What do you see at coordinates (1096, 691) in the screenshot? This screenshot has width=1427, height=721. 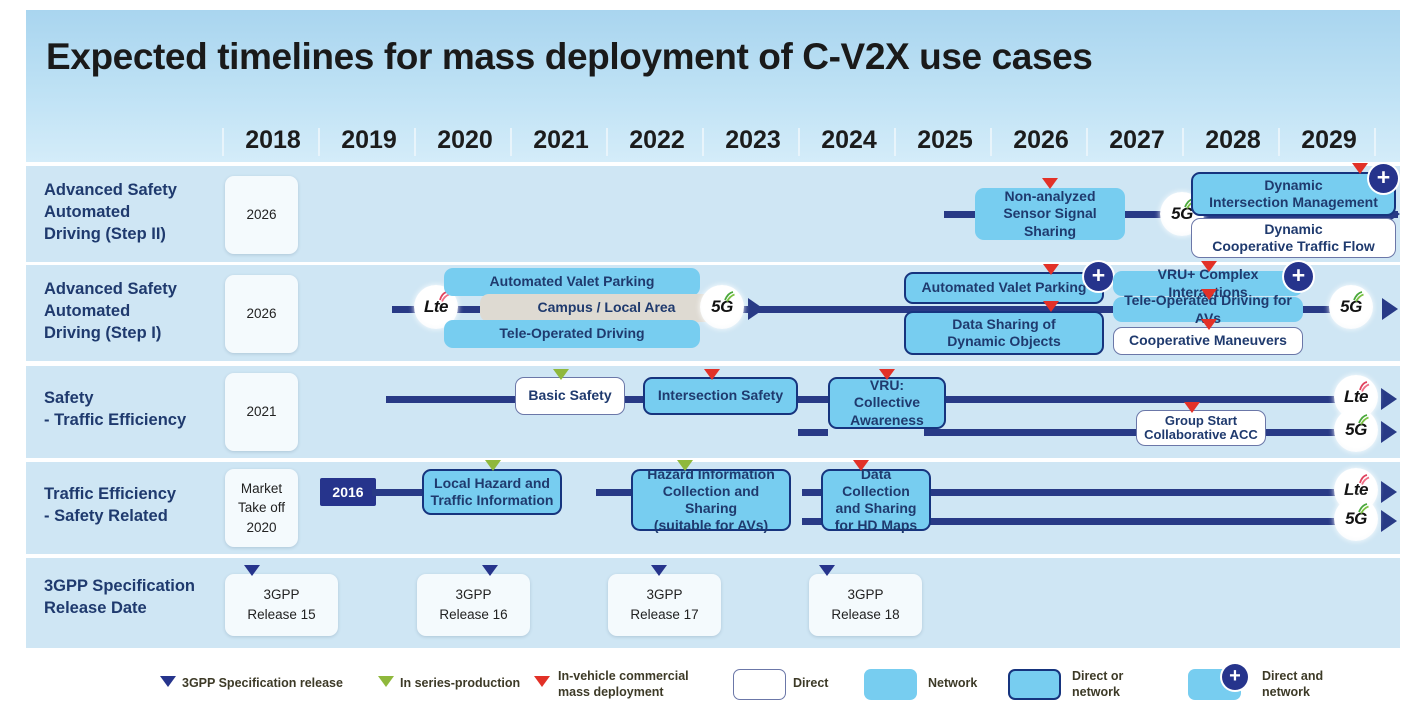 I see `legend-label-line2: network` at bounding box center [1096, 691].